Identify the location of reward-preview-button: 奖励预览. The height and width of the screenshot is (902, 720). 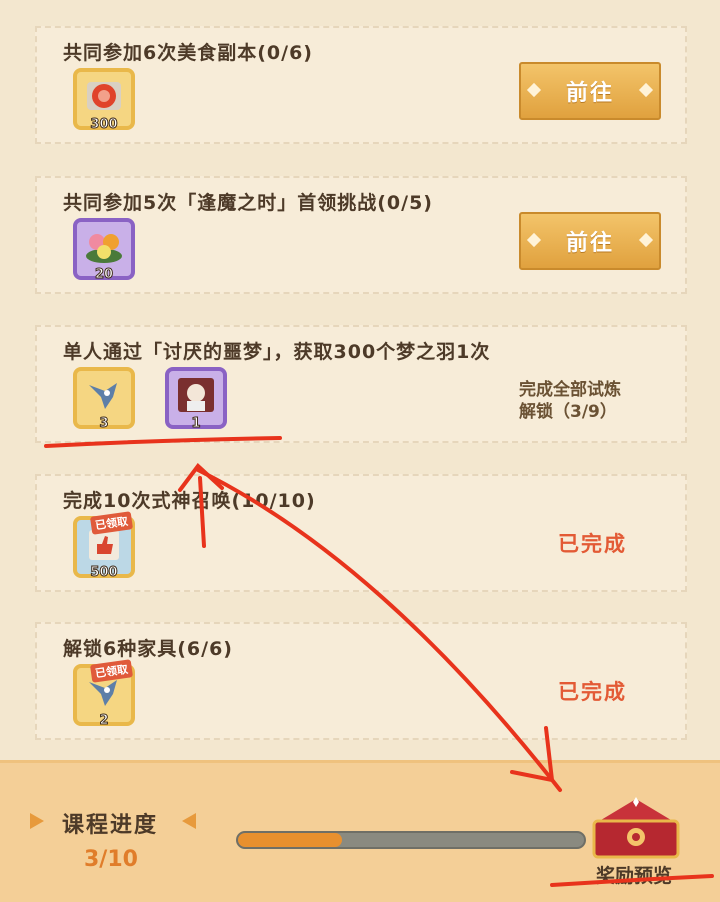
(634, 874).